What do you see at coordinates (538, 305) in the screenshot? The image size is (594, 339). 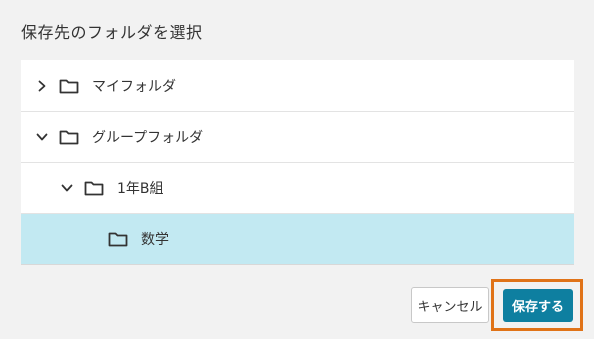 I see `save-button: 保存する` at bounding box center [538, 305].